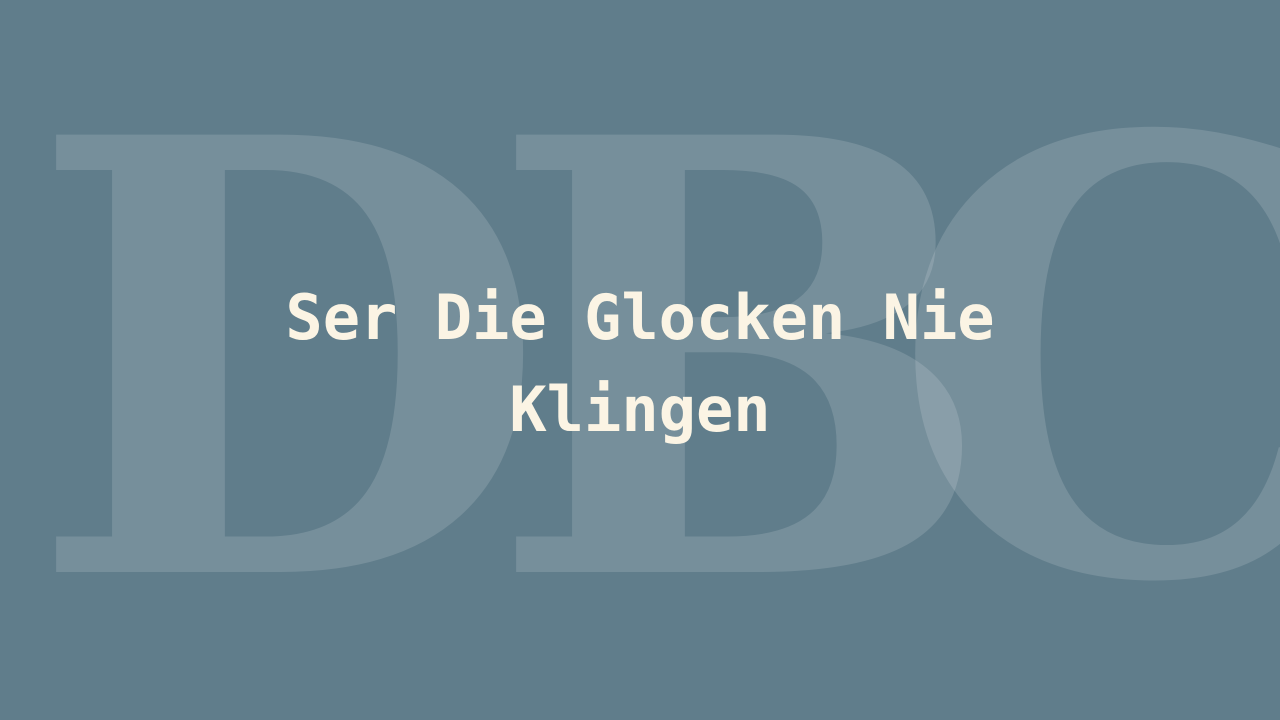 This screenshot has height=720, width=1280. What do you see at coordinates (640, 363) in the screenshot?
I see `page-title: Ser Die Glocken Nie Klingen` at bounding box center [640, 363].